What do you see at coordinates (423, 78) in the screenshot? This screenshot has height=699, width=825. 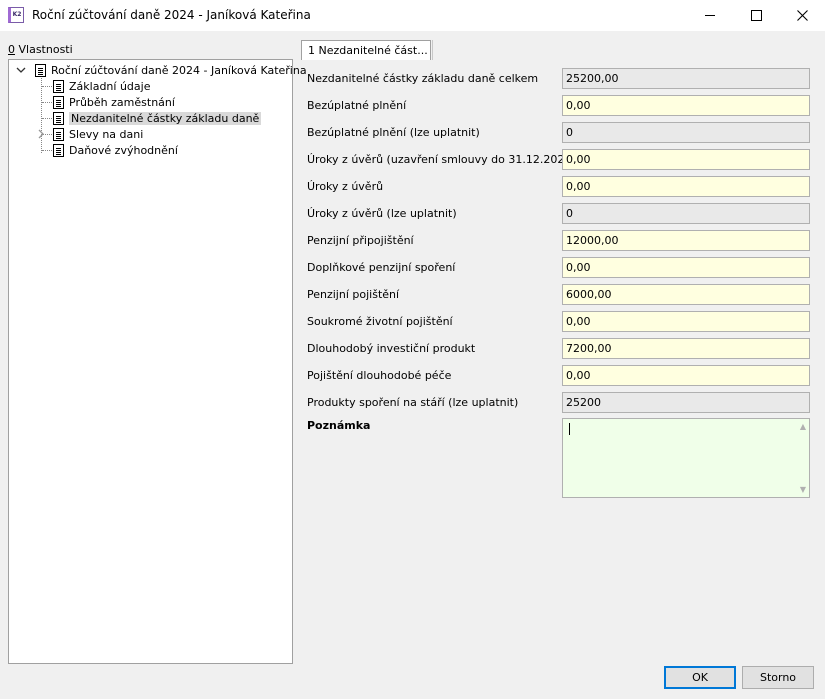 I see `field-label: Nezdanitelné částky základu daně celkem` at bounding box center [423, 78].